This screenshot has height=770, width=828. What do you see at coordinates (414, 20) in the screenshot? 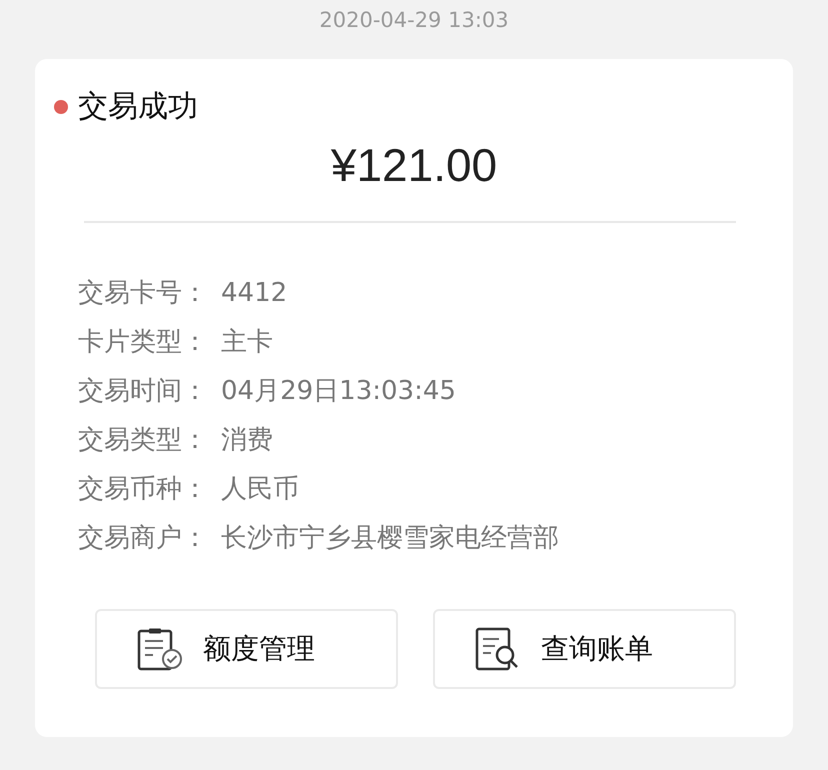
I see `timestamp: 2020-04-29 13:03` at bounding box center [414, 20].